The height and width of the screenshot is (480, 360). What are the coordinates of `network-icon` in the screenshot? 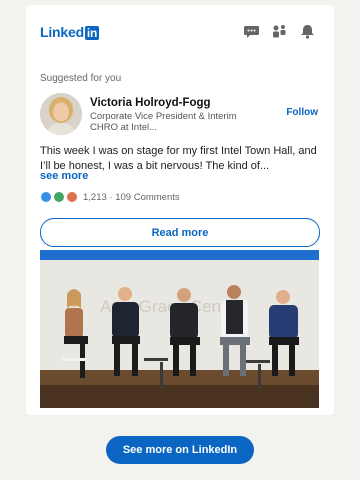 It's located at (279, 31).